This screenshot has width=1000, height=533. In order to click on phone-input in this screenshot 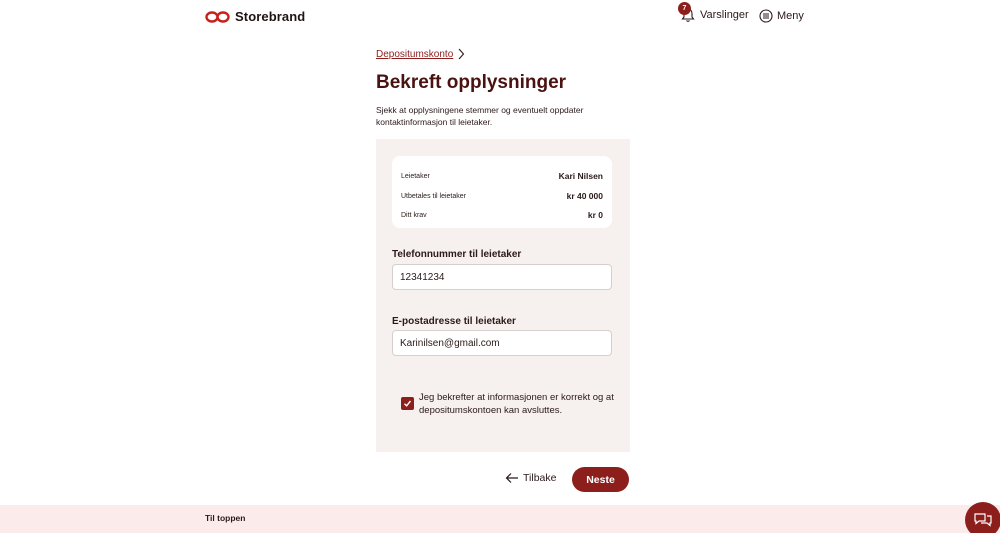, I will do `click(502, 277)`.